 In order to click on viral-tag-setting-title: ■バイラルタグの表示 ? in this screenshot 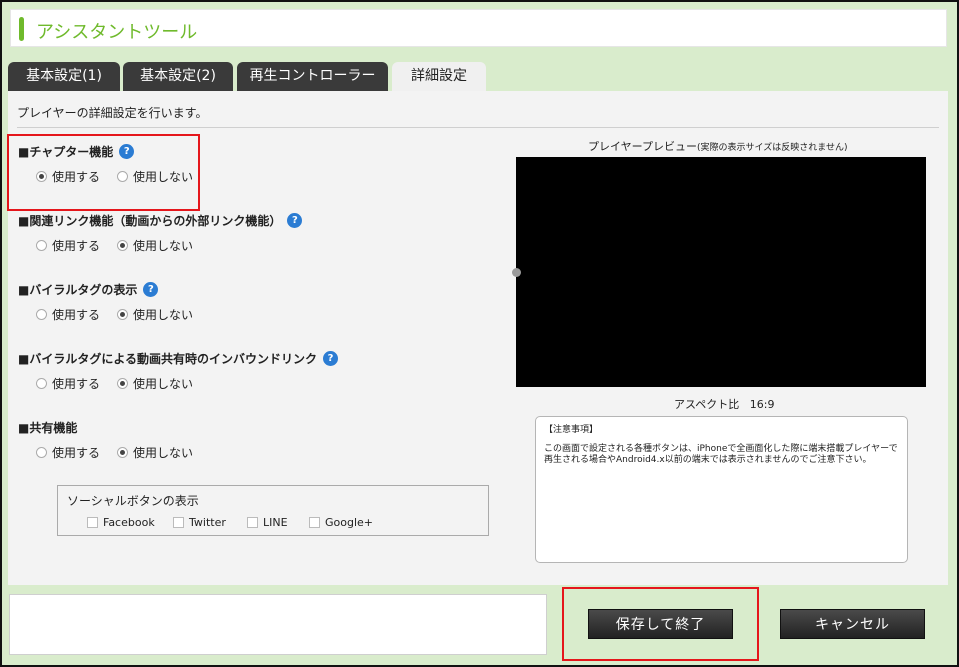, I will do `click(88, 289)`.